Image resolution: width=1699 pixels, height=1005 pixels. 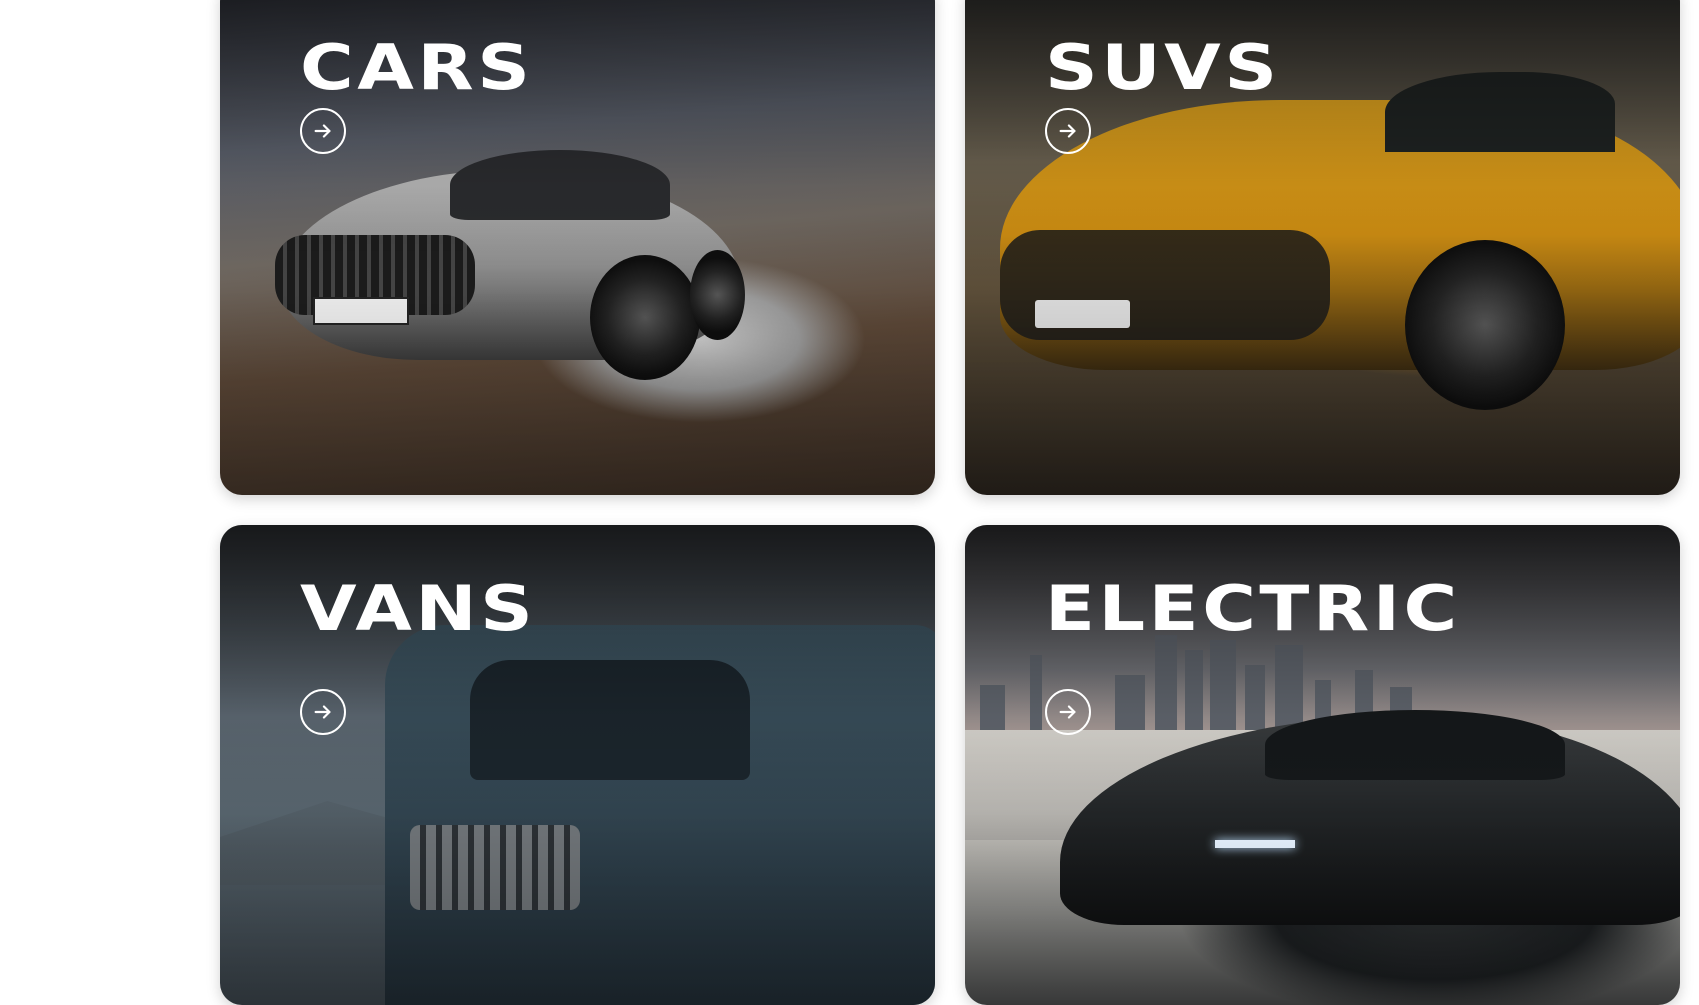 I want to click on card-title: CARS, so click(x=417, y=67).